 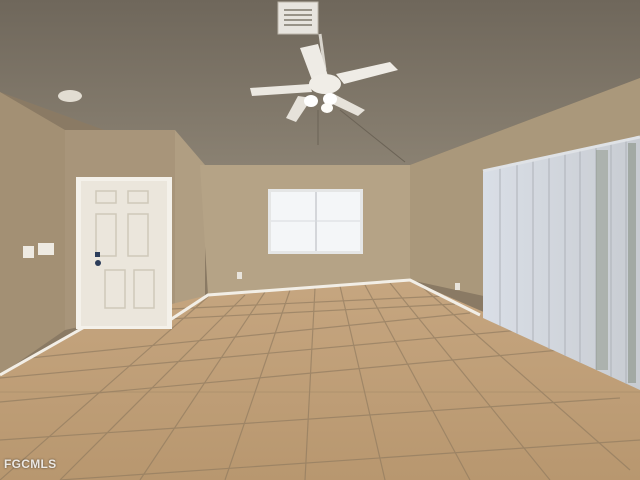 I want to click on watermark: FGCMLS, so click(x=30, y=464).